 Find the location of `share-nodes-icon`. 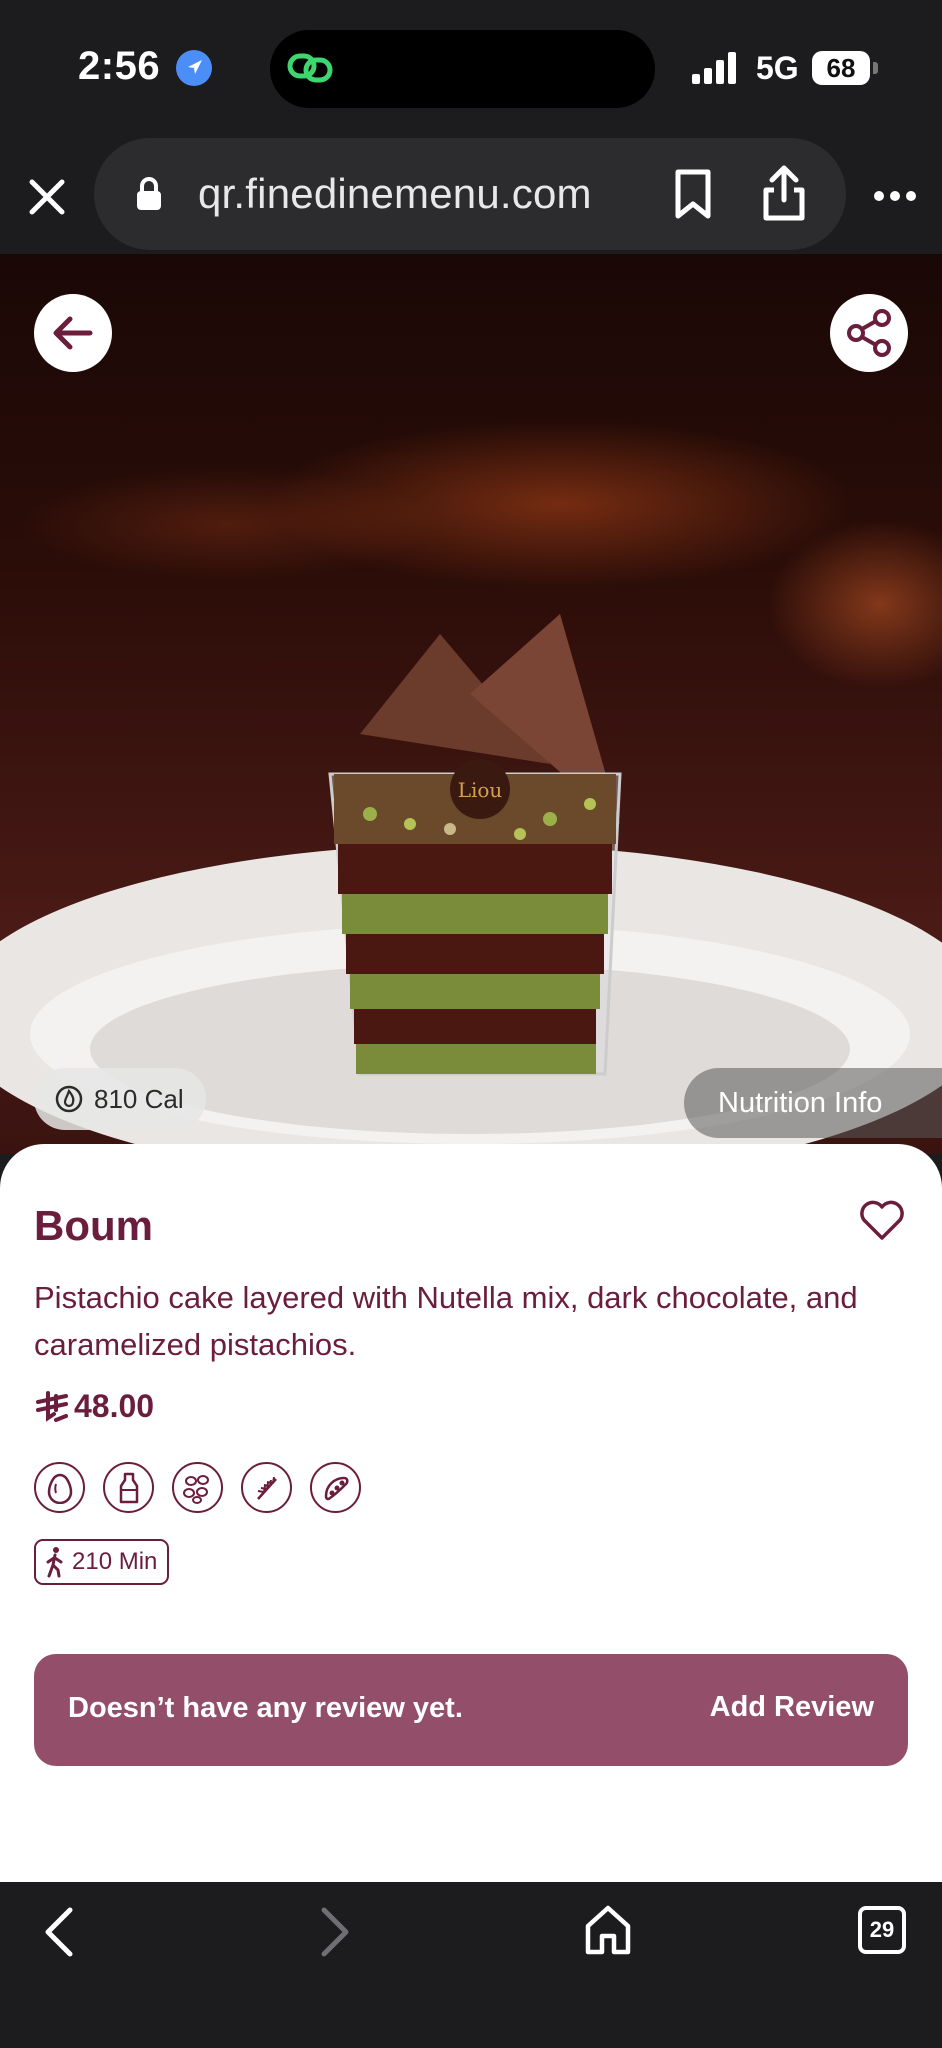

share-nodes-icon is located at coordinates (869, 333).